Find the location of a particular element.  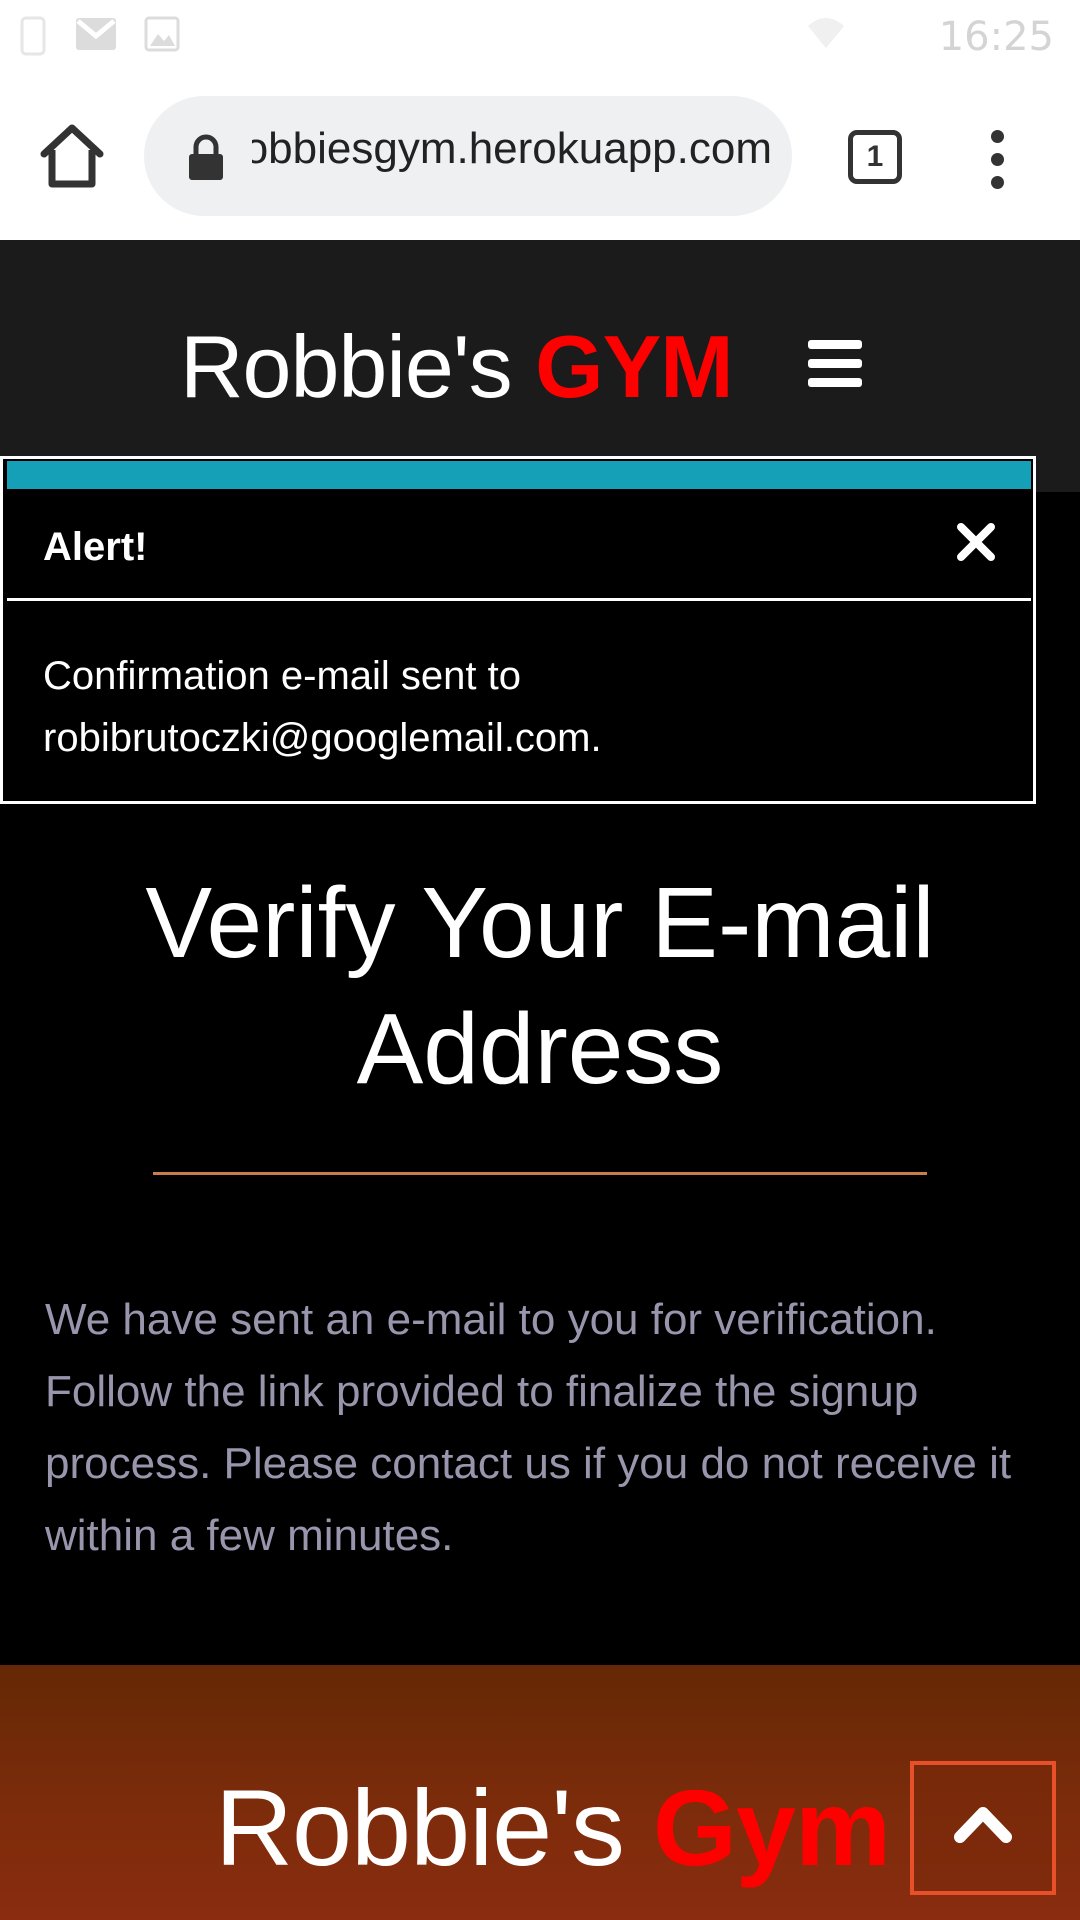

site-header: Robbie's GYM is located at coordinates (540, 366).